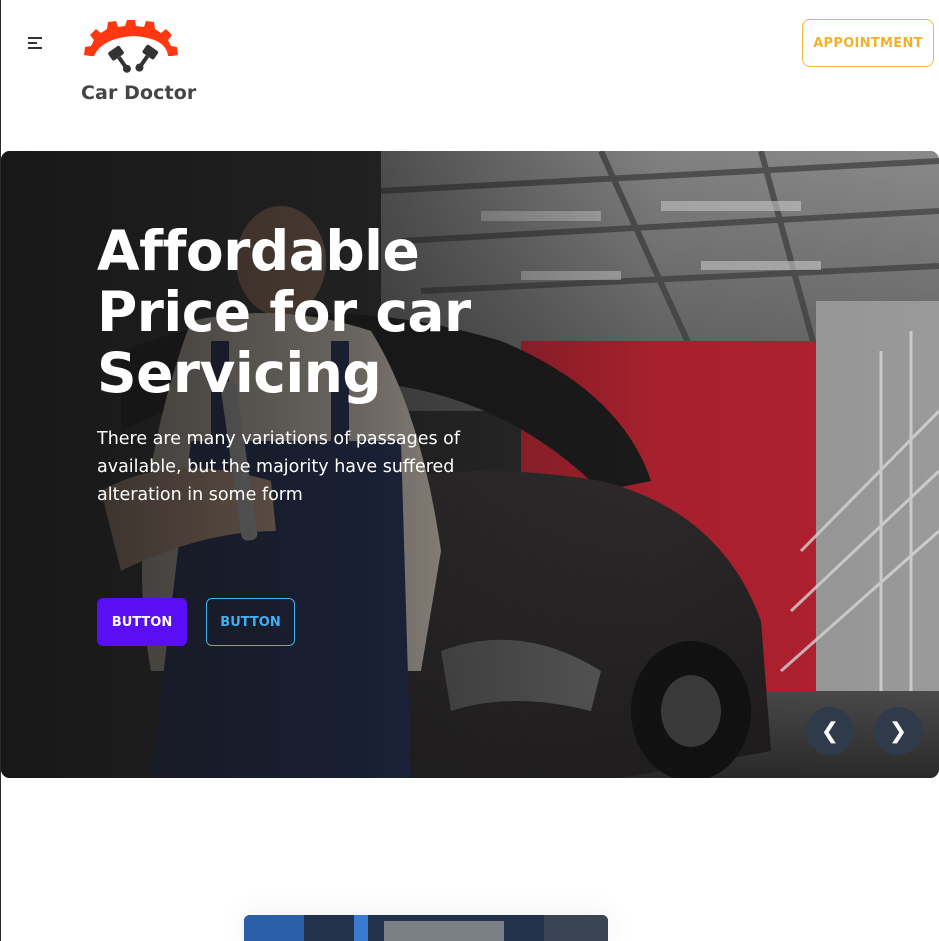 Image resolution: width=939 pixels, height=941 pixels. What do you see at coordinates (142, 622) in the screenshot?
I see `hero-primary-button: BUTTON` at bounding box center [142, 622].